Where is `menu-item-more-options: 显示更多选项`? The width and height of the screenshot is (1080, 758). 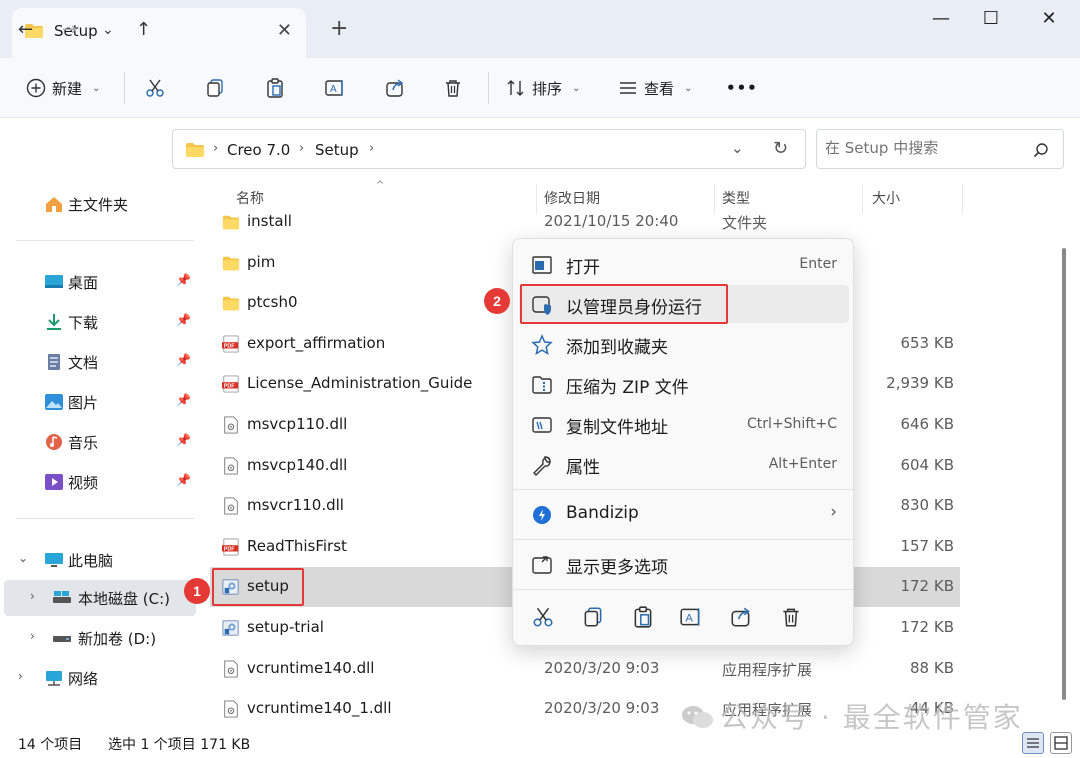
menu-item-more-options: 显示更多选项 is located at coordinates (684, 564).